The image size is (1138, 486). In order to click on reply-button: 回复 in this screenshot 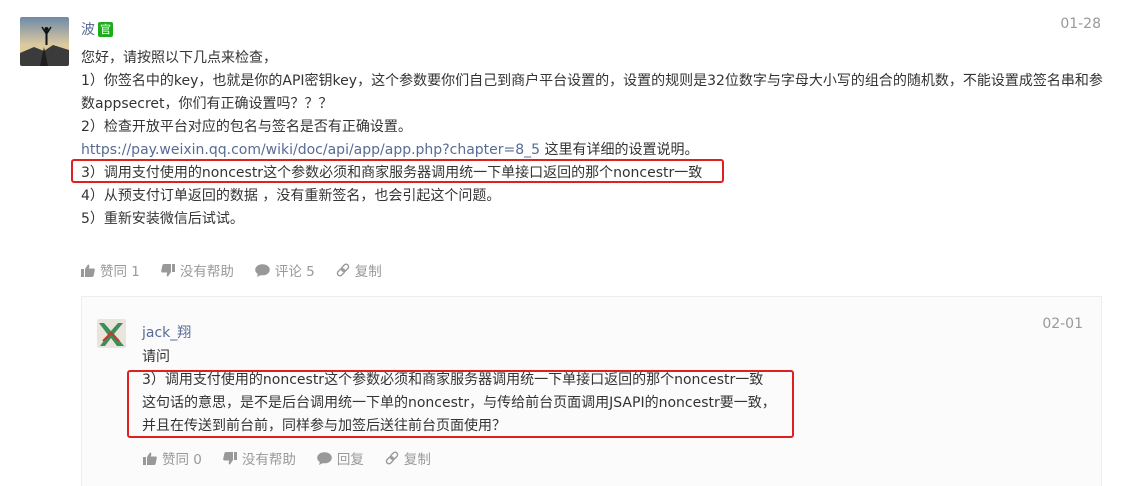, I will do `click(340, 458)`.